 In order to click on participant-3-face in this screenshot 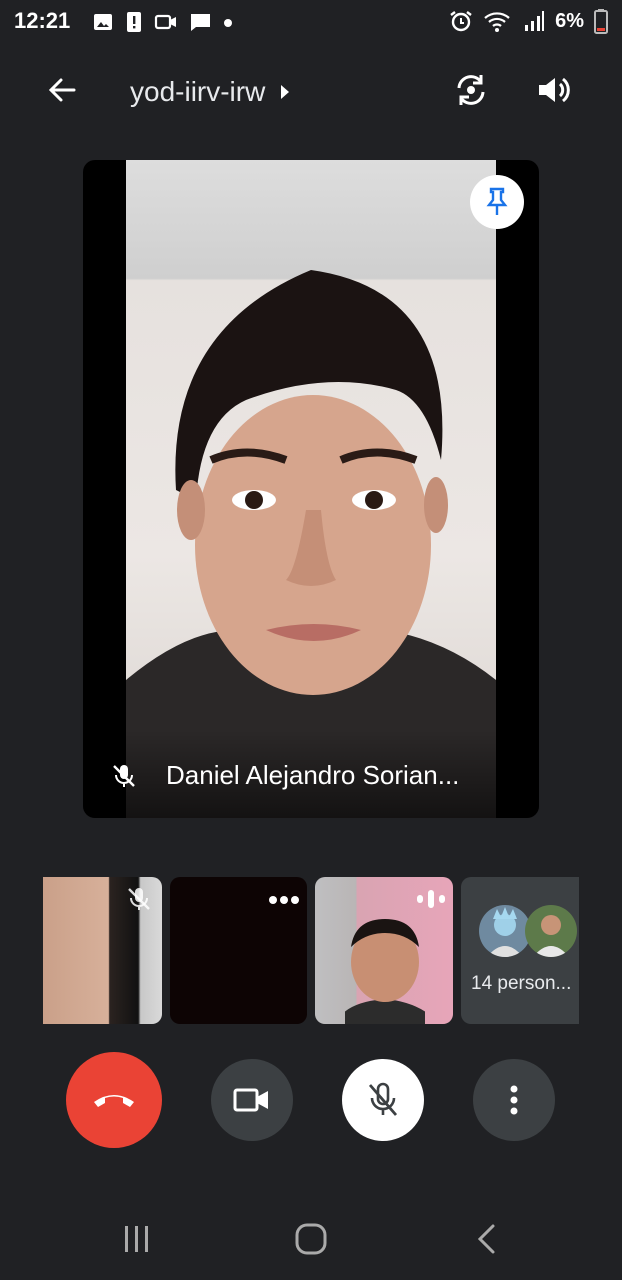, I will do `click(385, 971)`.